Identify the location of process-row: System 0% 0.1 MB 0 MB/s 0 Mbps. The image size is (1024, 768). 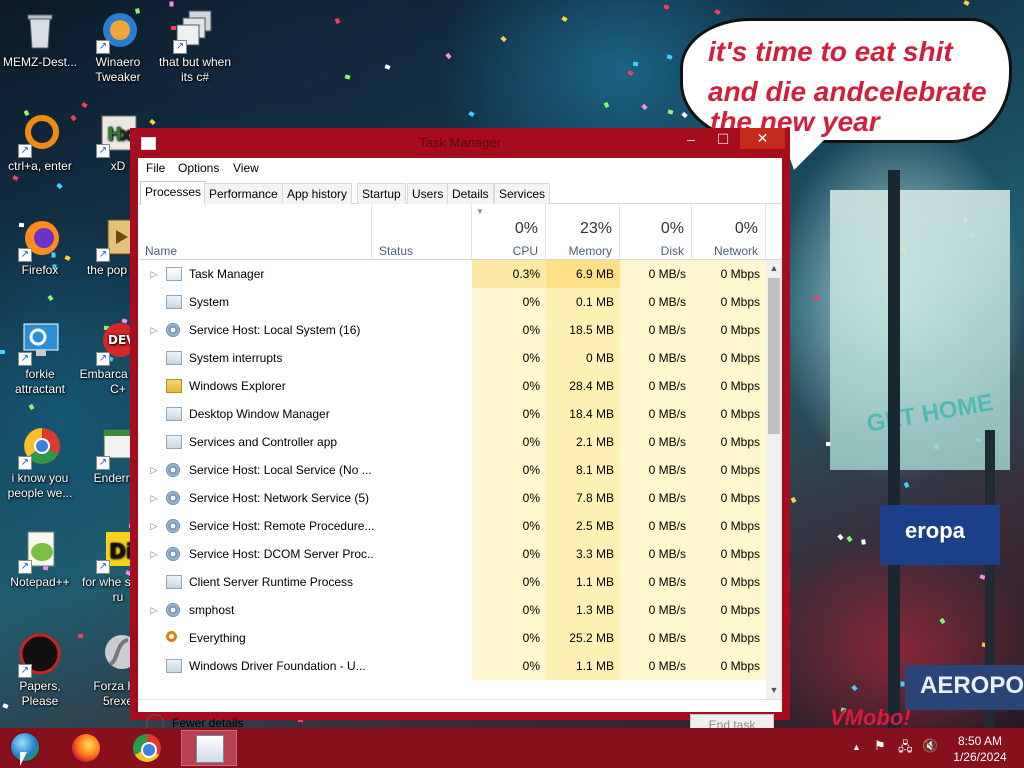
(452, 302).